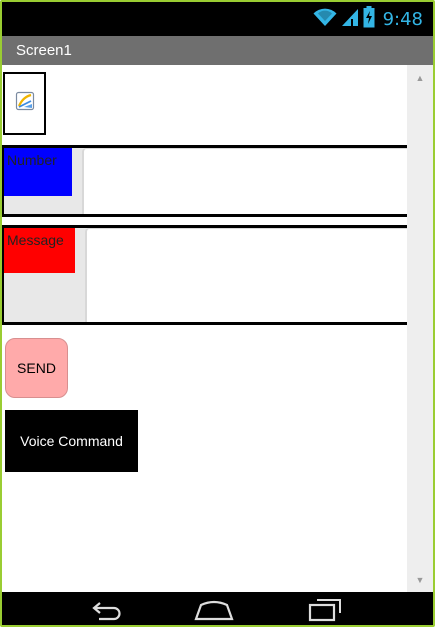  Describe the element at coordinates (109, 610) in the screenshot. I see `back-icon` at that location.